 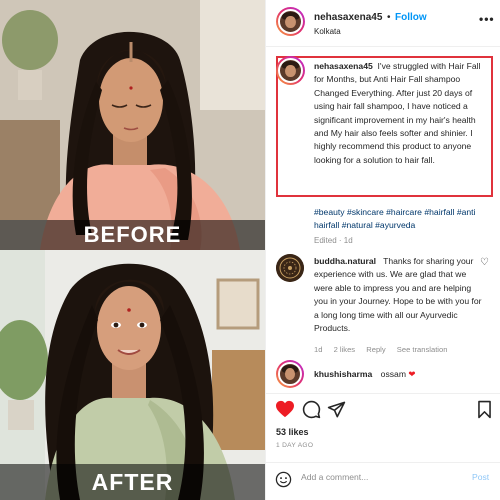 I want to click on comment-avatar-buddha-natural, so click(x=290, y=268).